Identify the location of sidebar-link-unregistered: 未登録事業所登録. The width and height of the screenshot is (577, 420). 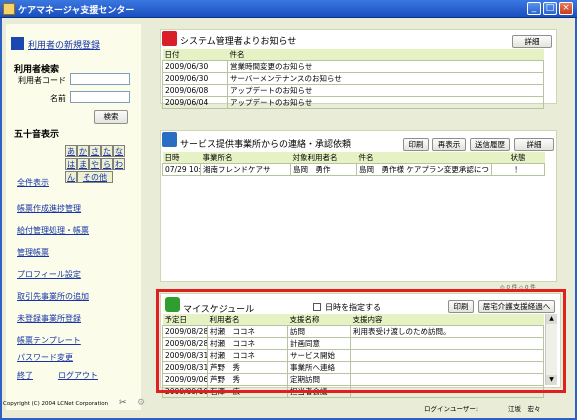
(49, 318).